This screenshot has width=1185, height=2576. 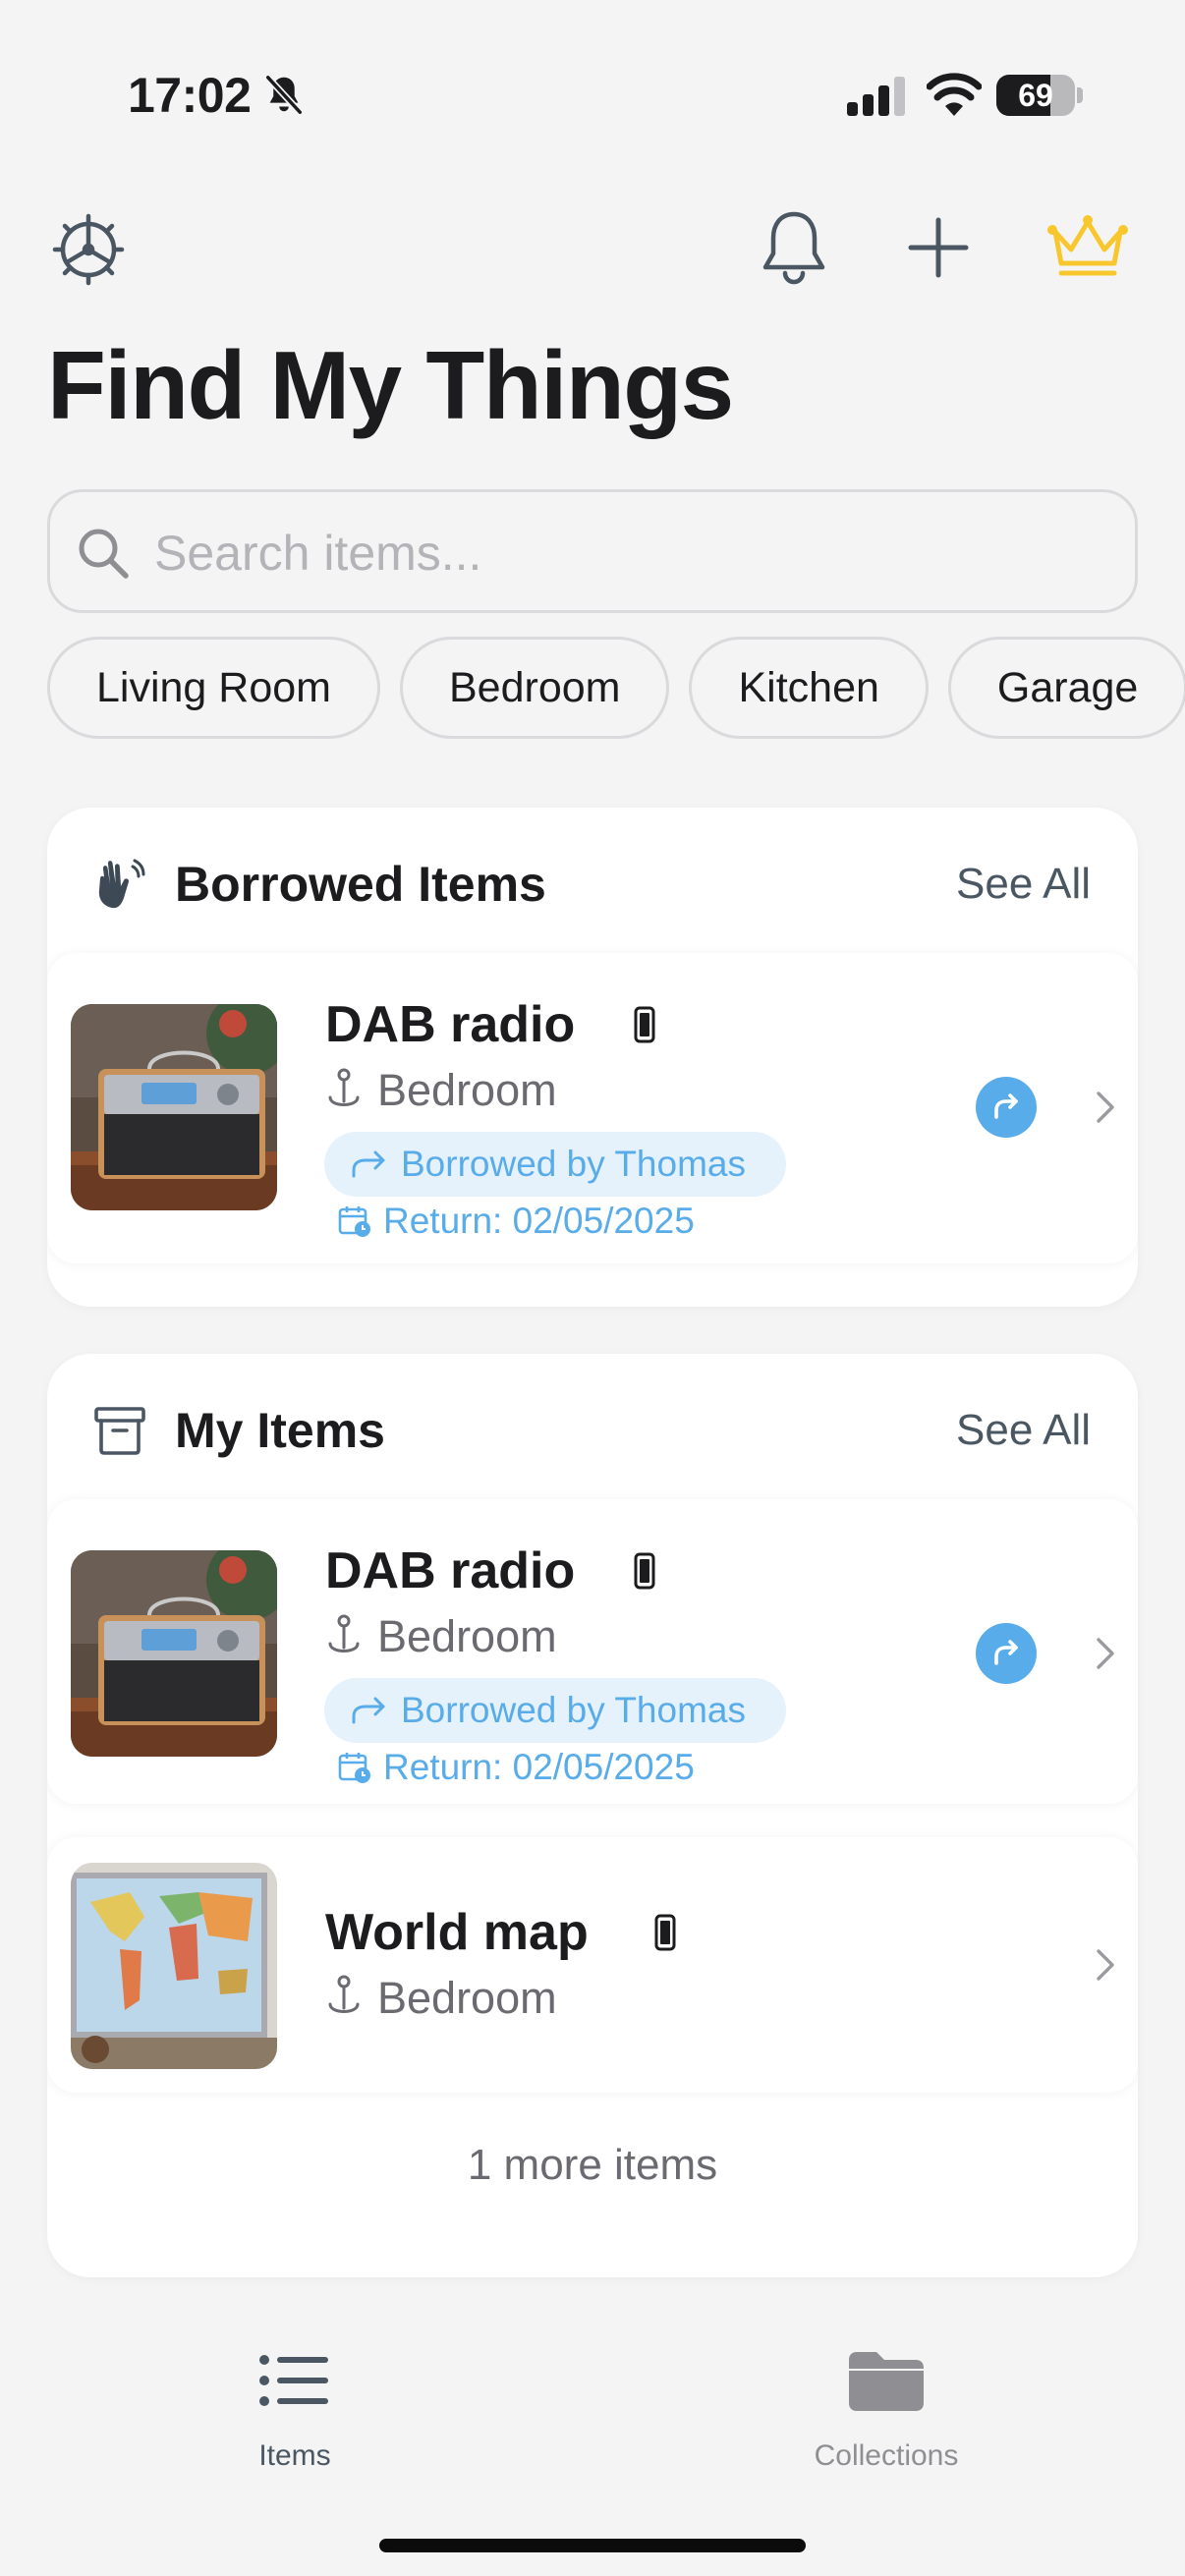 What do you see at coordinates (104, 554) in the screenshot?
I see `search-icon` at bounding box center [104, 554].